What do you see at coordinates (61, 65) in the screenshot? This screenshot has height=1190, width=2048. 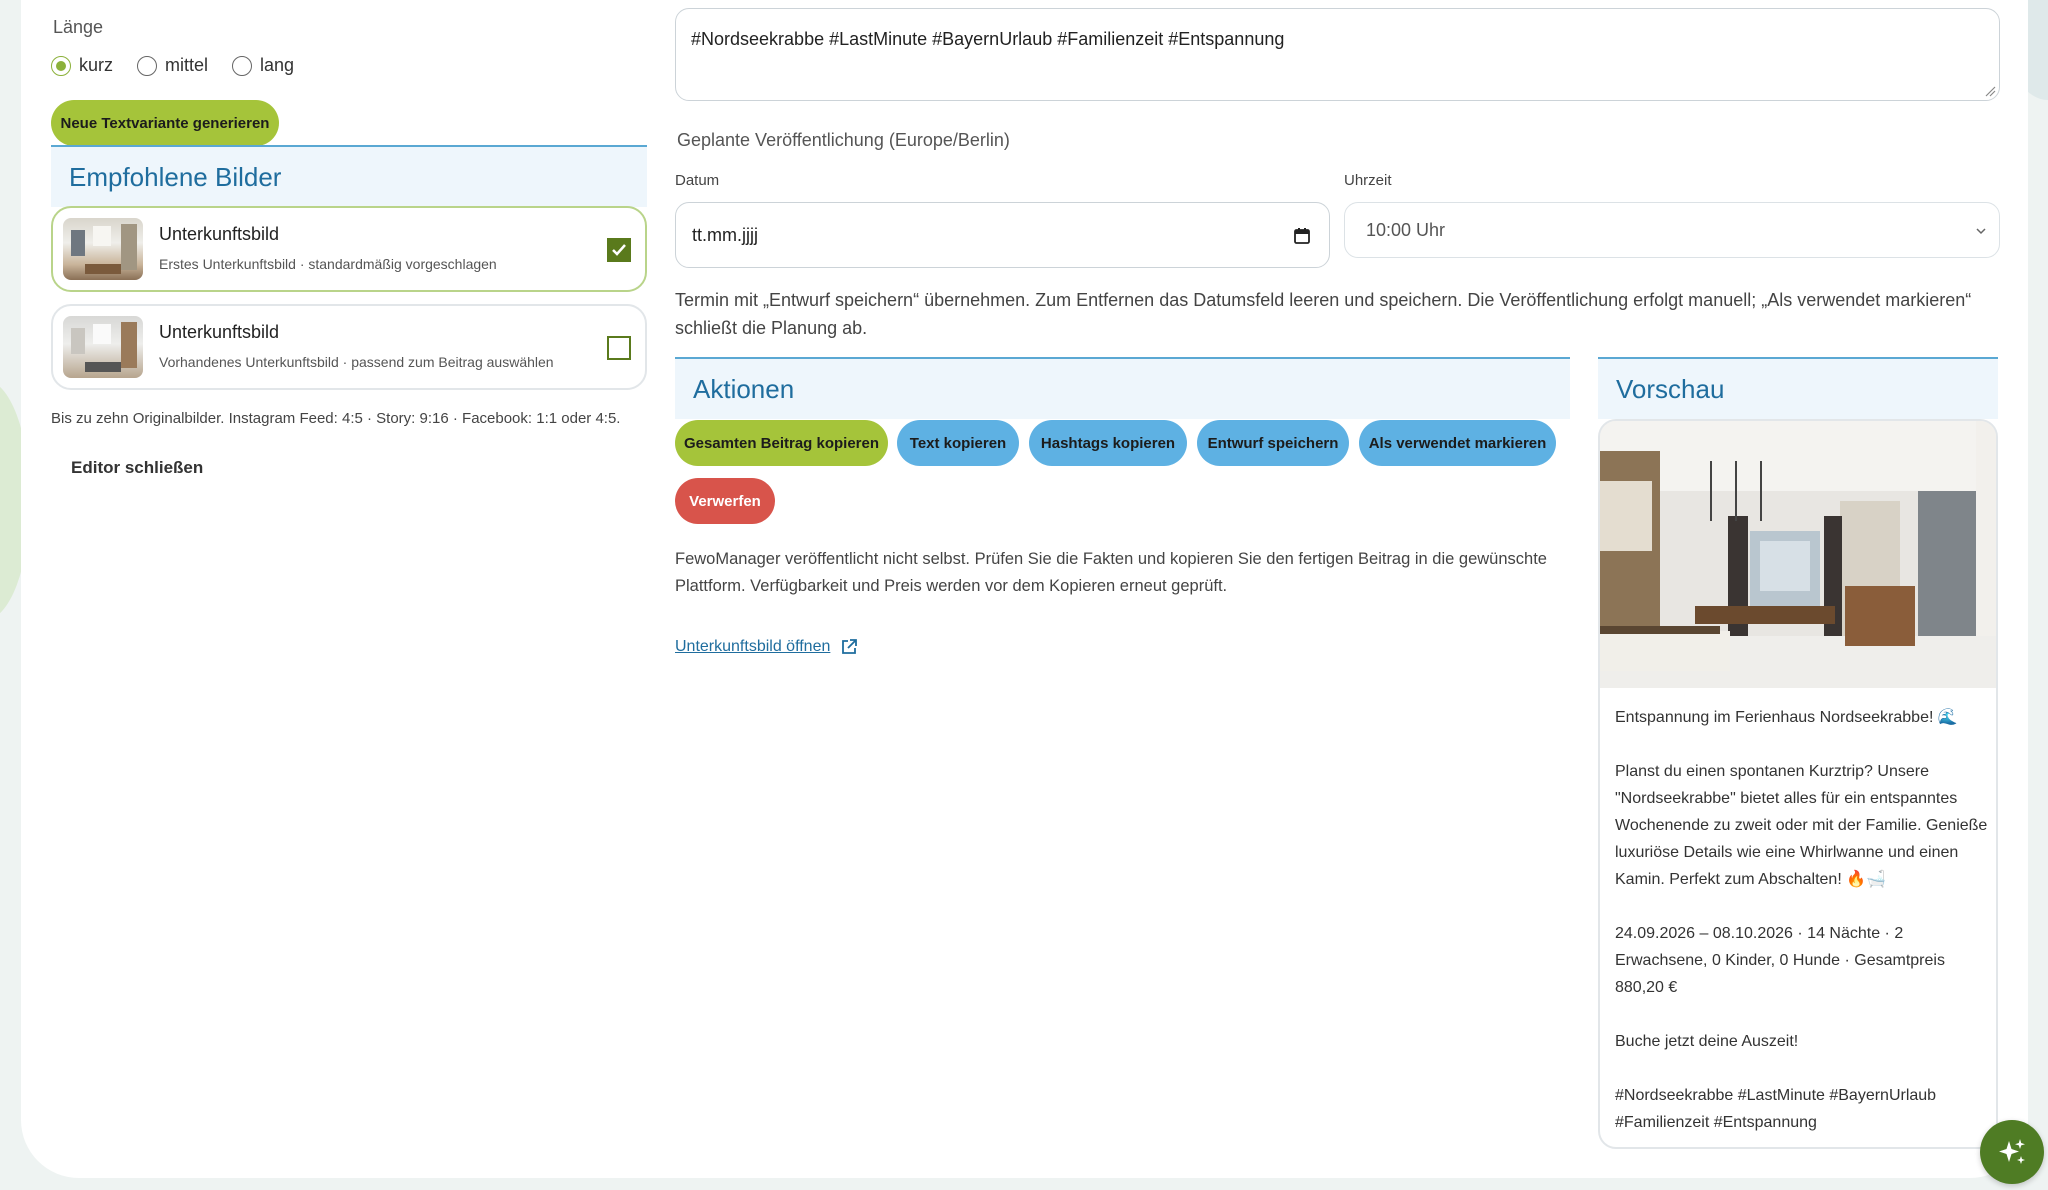 I see `radio-selected-icon` at bounding box center [61, 65].